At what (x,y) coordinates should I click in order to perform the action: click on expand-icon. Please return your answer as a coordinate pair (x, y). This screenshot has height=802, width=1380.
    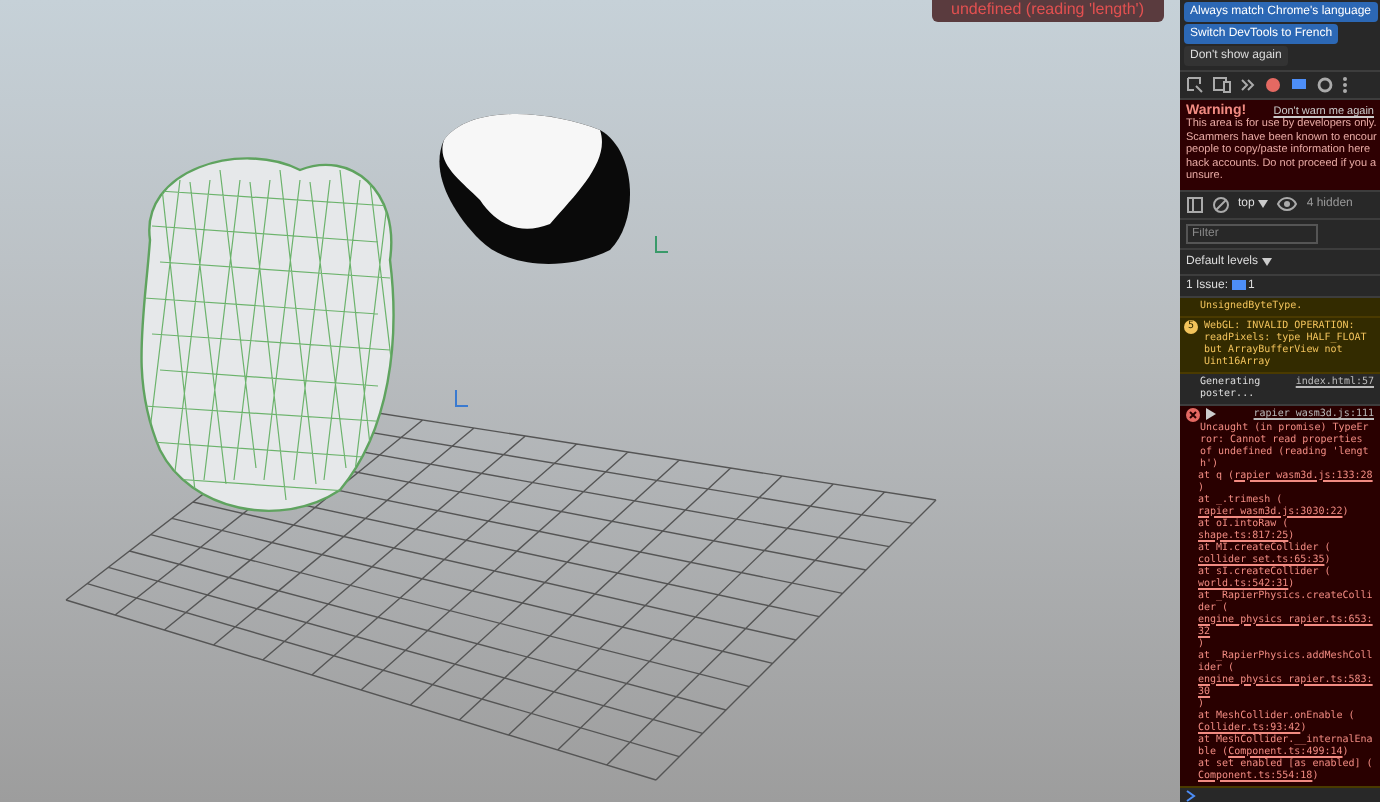
    Looking at the image, I should click on (1211, 414).